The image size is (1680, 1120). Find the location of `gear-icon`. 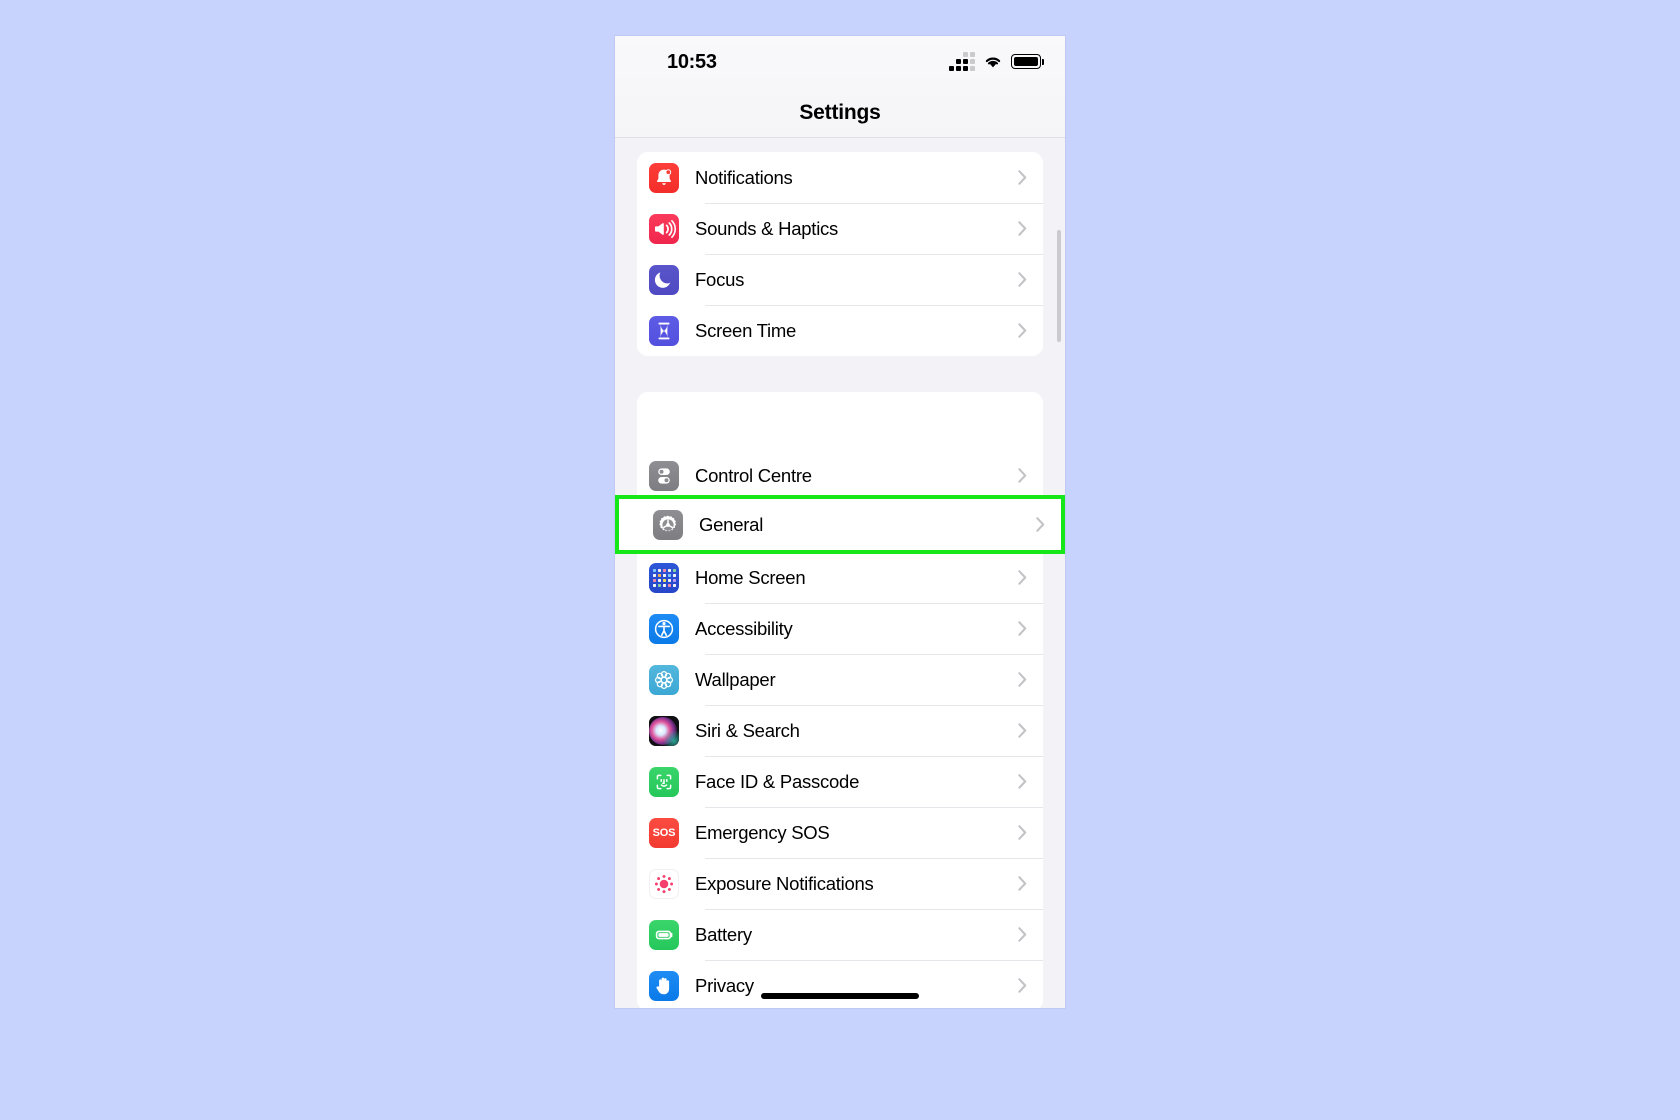

gear-icon is located at coordinates (668, 524).